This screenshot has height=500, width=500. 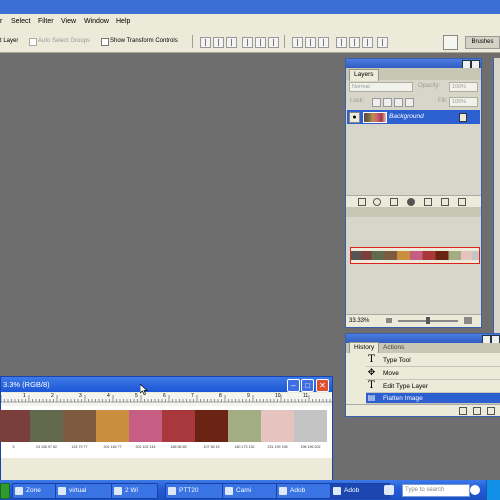 What do you see at coordinates (231, 42) in the screenshot?
I see `align-bottom-icon` at bounding box center [231, 42].